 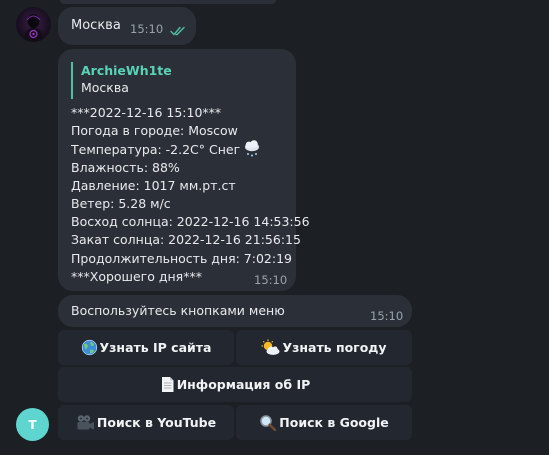 What do you see at coordinates (89, 347) in the screenshot?
I see `globe-icon` at bounding box center [89, 347].